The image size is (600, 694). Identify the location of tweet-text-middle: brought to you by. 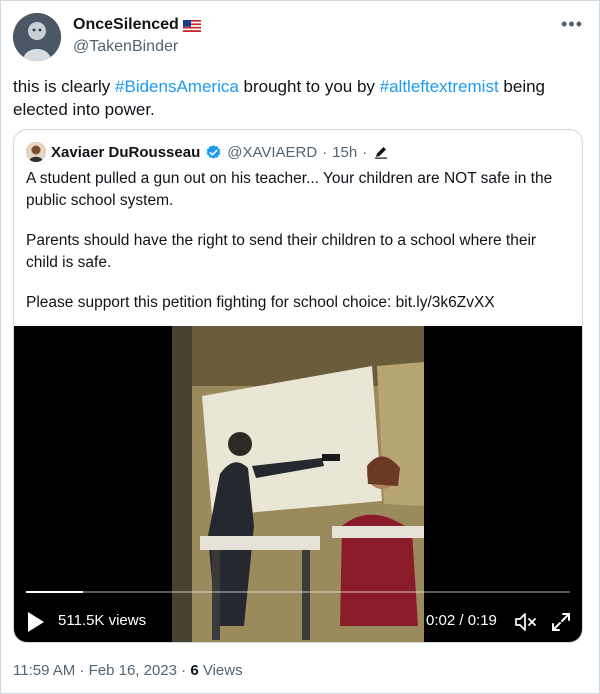
(309, 86).